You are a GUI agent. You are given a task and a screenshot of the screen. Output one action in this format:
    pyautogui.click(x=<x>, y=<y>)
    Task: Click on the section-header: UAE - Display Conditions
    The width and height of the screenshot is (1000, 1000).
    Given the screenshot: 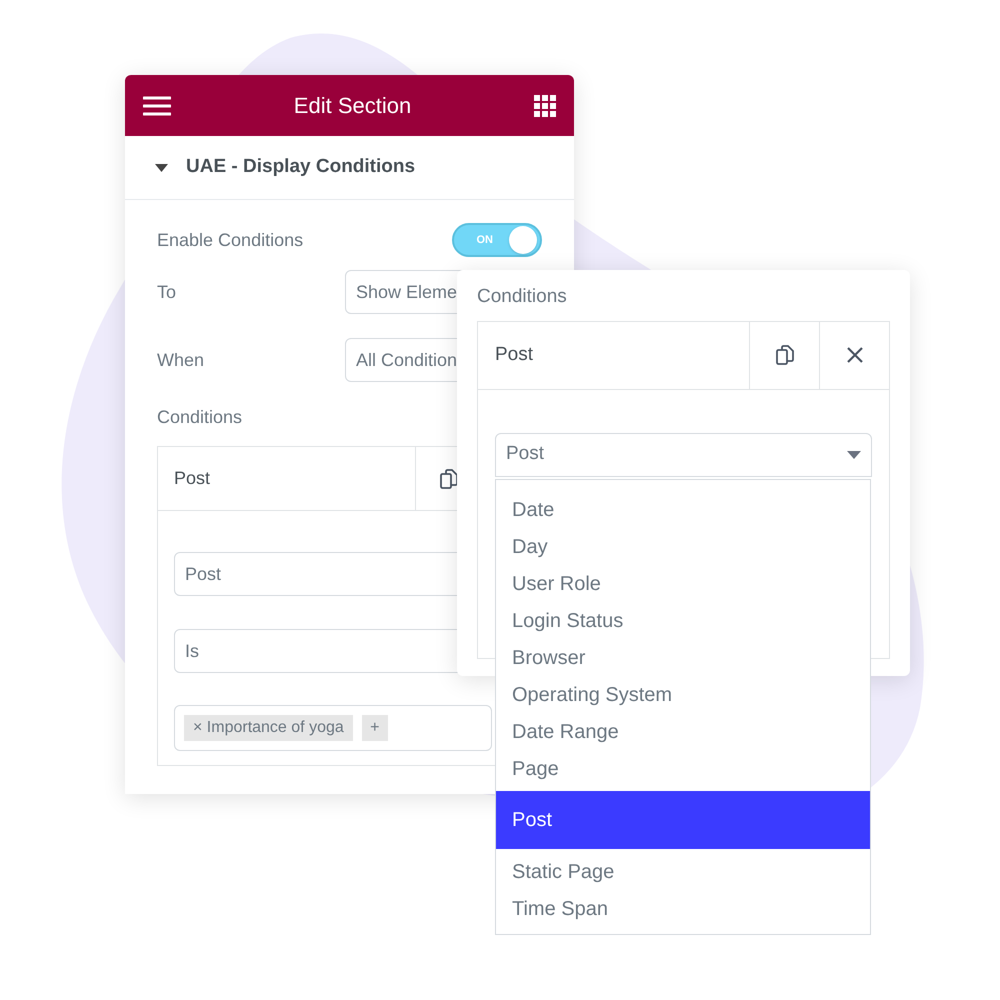 What is the action you would take?
    pyautogui.click(x=349, y=168)
    